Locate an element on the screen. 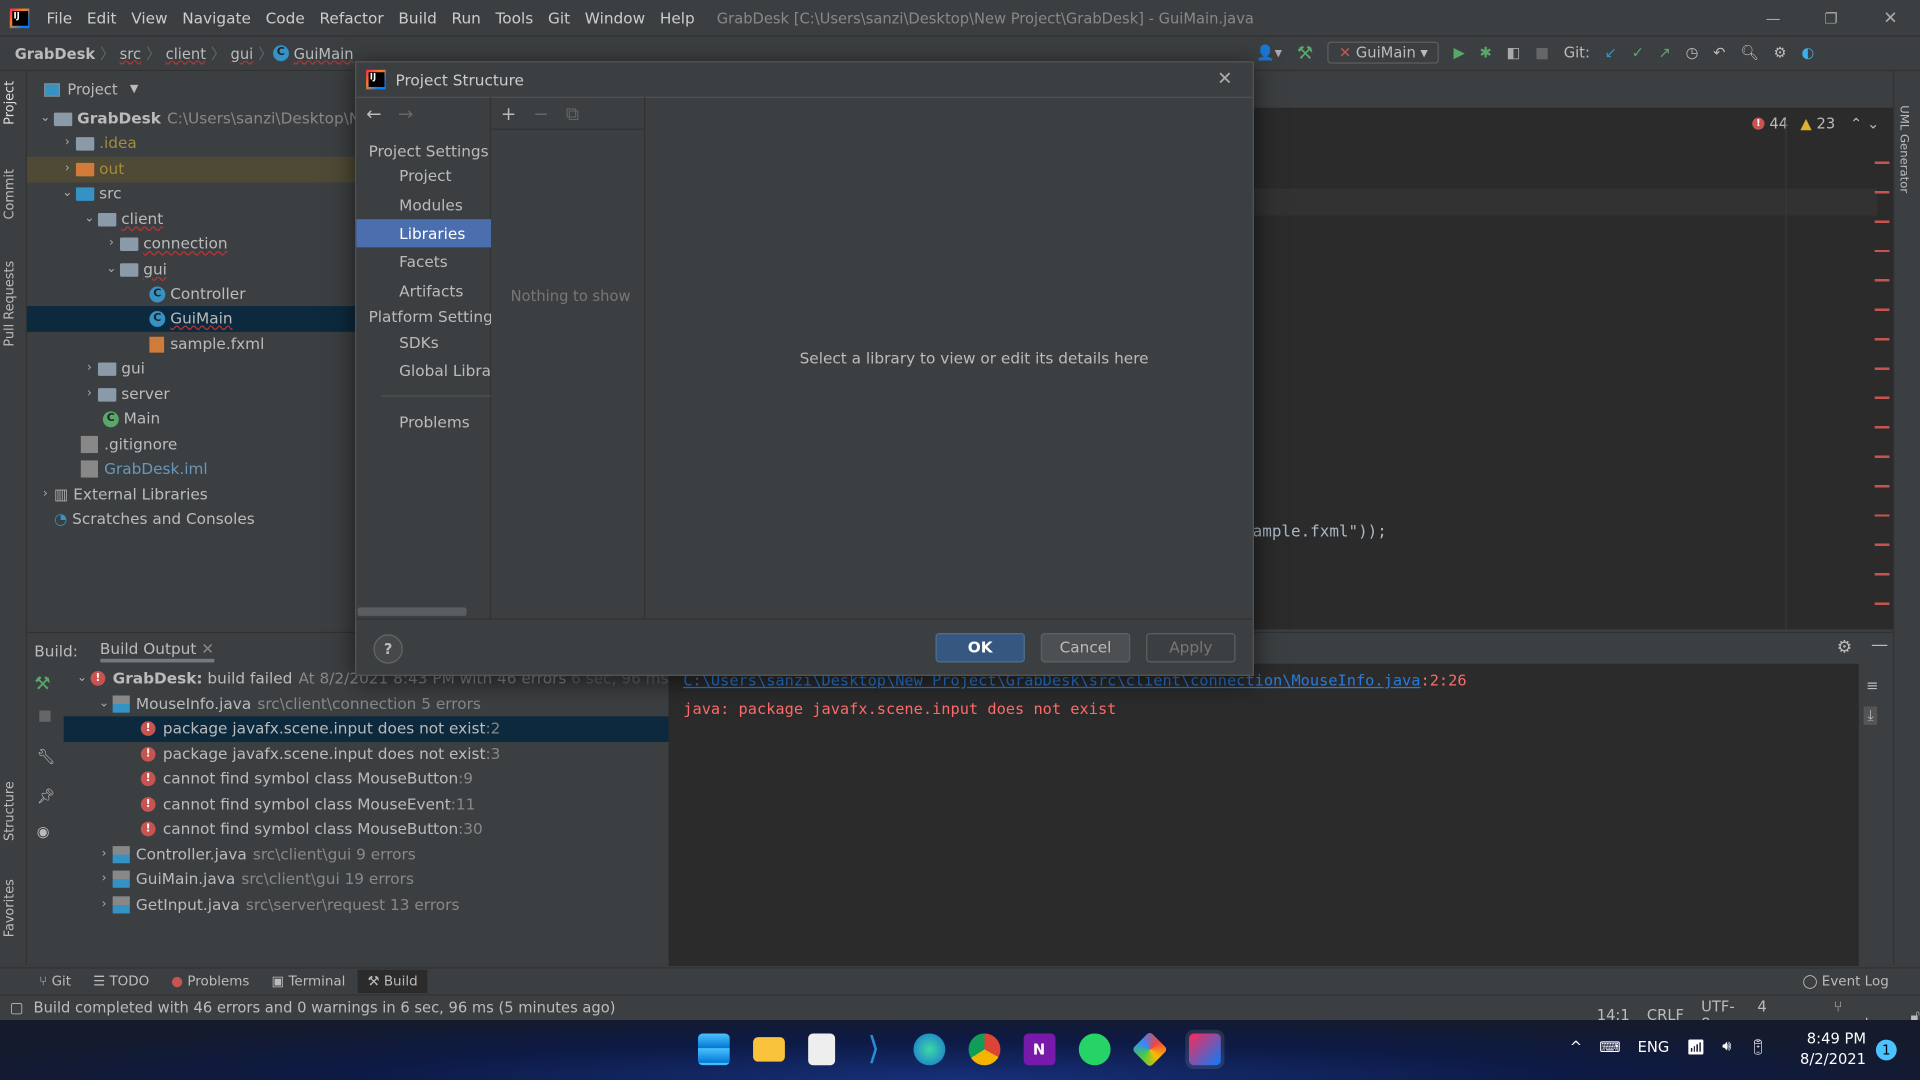 The image size is (1920, 1080). status-toggle-icon: ▢ is located at coordinates (17, 1007).